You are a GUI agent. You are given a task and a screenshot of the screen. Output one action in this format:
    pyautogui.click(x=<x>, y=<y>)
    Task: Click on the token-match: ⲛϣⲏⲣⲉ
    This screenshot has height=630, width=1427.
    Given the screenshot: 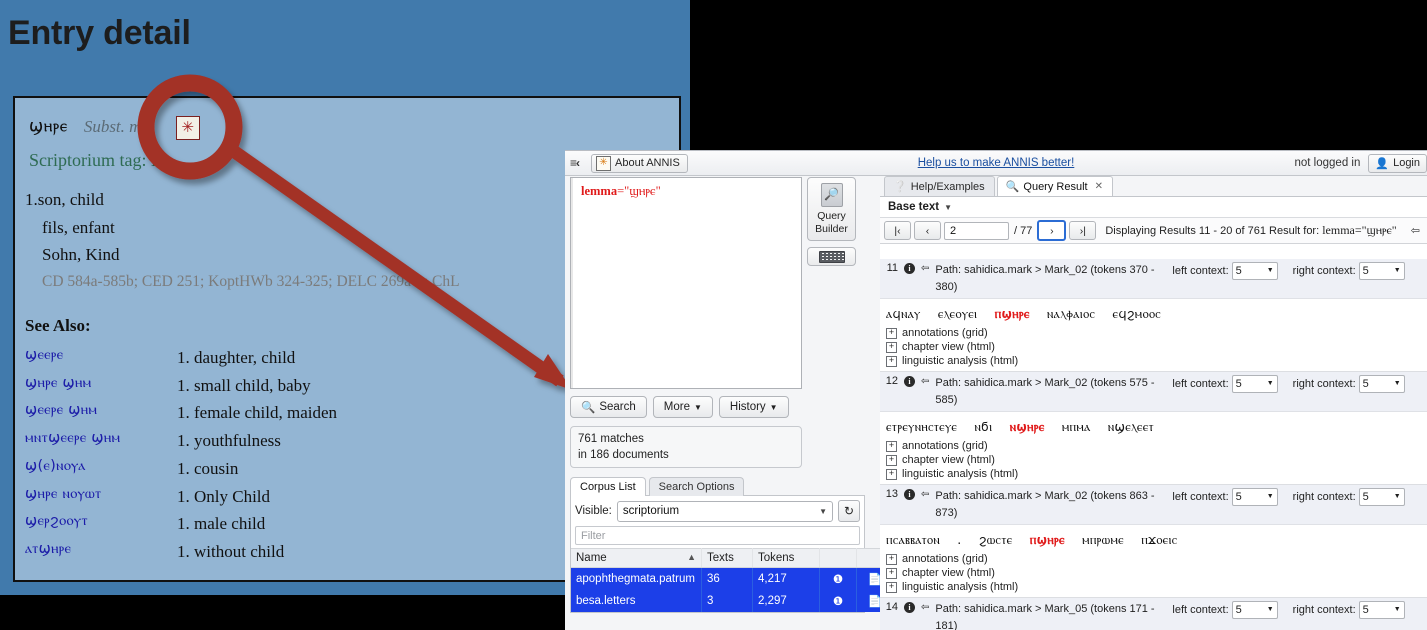 What is the action you would take?
    pyautogui.click(x=1027, y=426)
    